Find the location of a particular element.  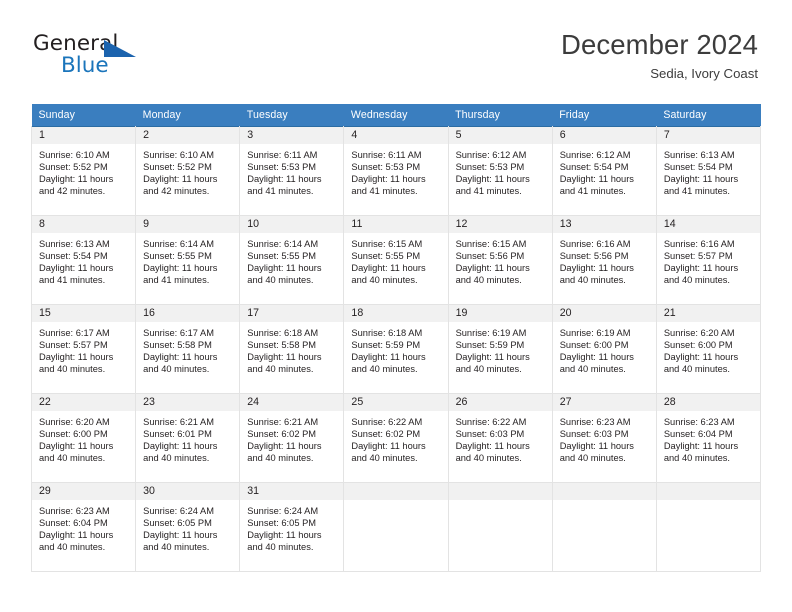

brand-logo: General Blue is located at coordinates (103, 59).